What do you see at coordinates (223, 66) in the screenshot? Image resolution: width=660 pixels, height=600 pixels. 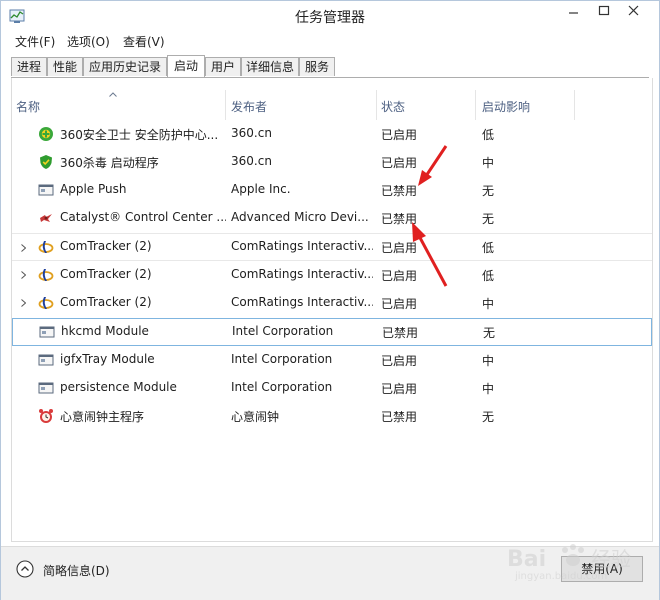 I see `tab-users: 用户` at bounding box center [223, 66].